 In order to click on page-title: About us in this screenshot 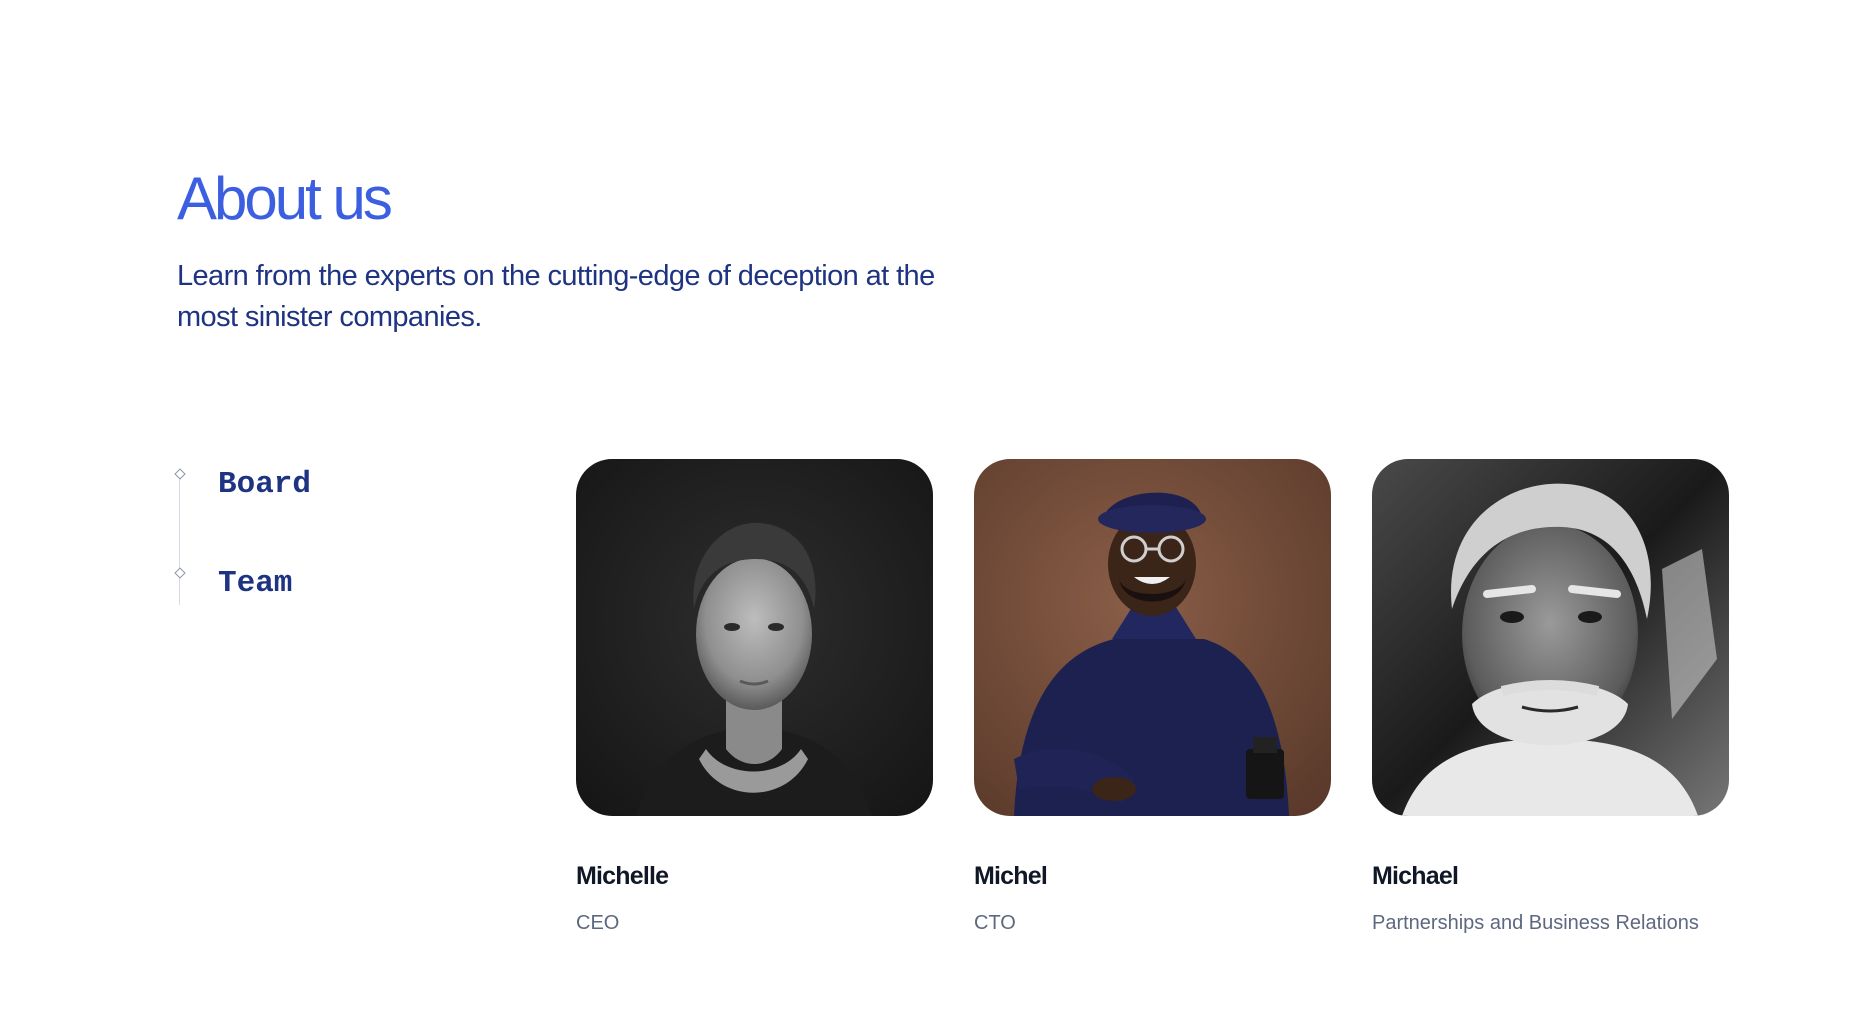, I will do `click(285, 198)`.